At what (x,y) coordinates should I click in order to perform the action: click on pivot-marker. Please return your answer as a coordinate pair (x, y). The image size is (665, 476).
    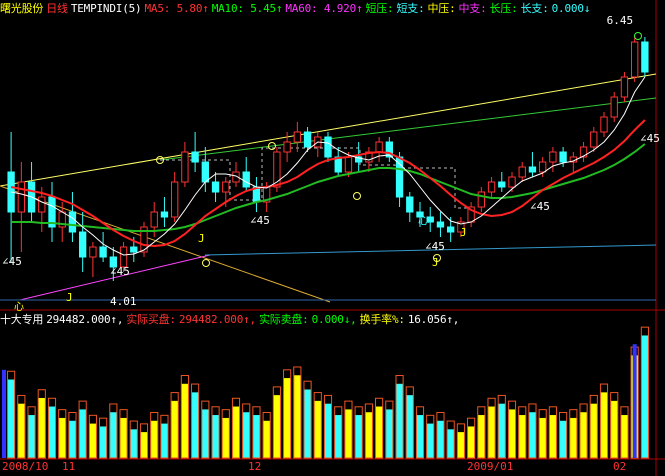
    Looking at the image, I should click on (357, 196).